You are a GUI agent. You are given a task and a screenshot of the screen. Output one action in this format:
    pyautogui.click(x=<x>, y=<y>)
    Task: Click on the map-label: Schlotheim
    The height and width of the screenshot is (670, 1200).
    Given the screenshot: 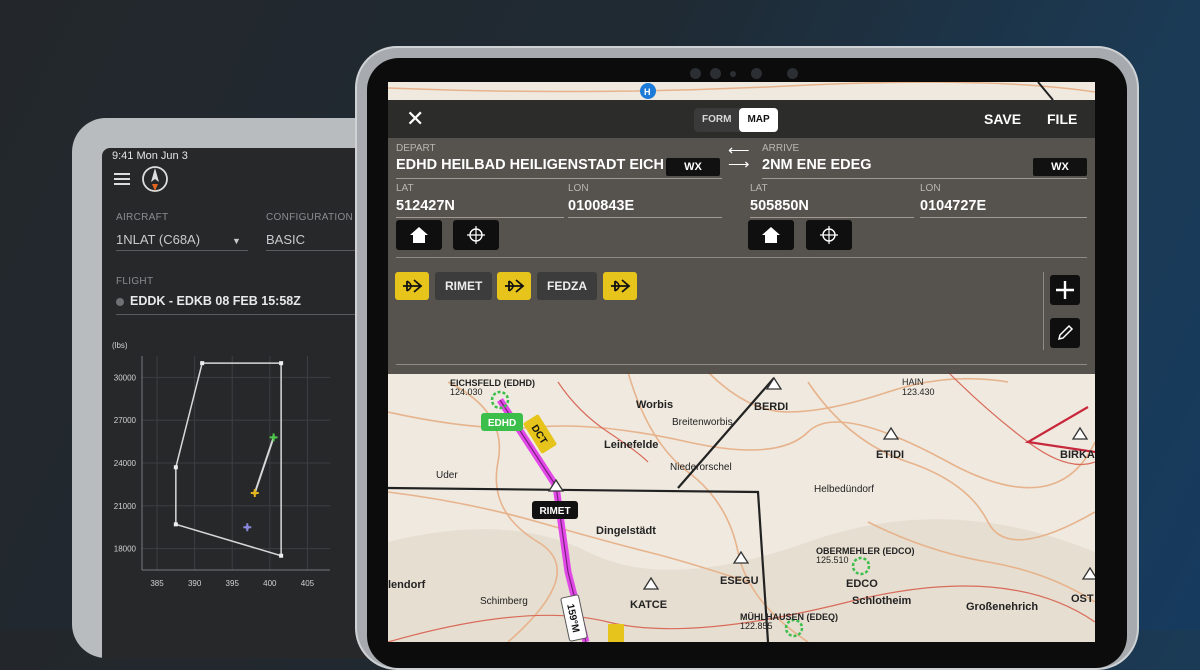 What is the action you would take?
    pyautogui.click(x=882, y=601)
    